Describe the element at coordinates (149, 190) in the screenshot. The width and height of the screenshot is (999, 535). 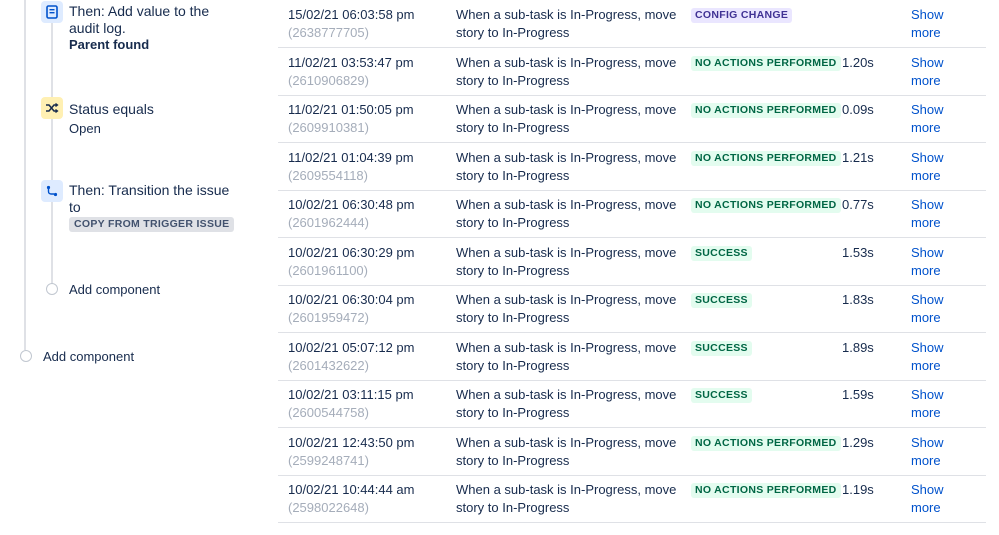
I see `transition-node-title-line1: Then: Transition the issue` at that location.